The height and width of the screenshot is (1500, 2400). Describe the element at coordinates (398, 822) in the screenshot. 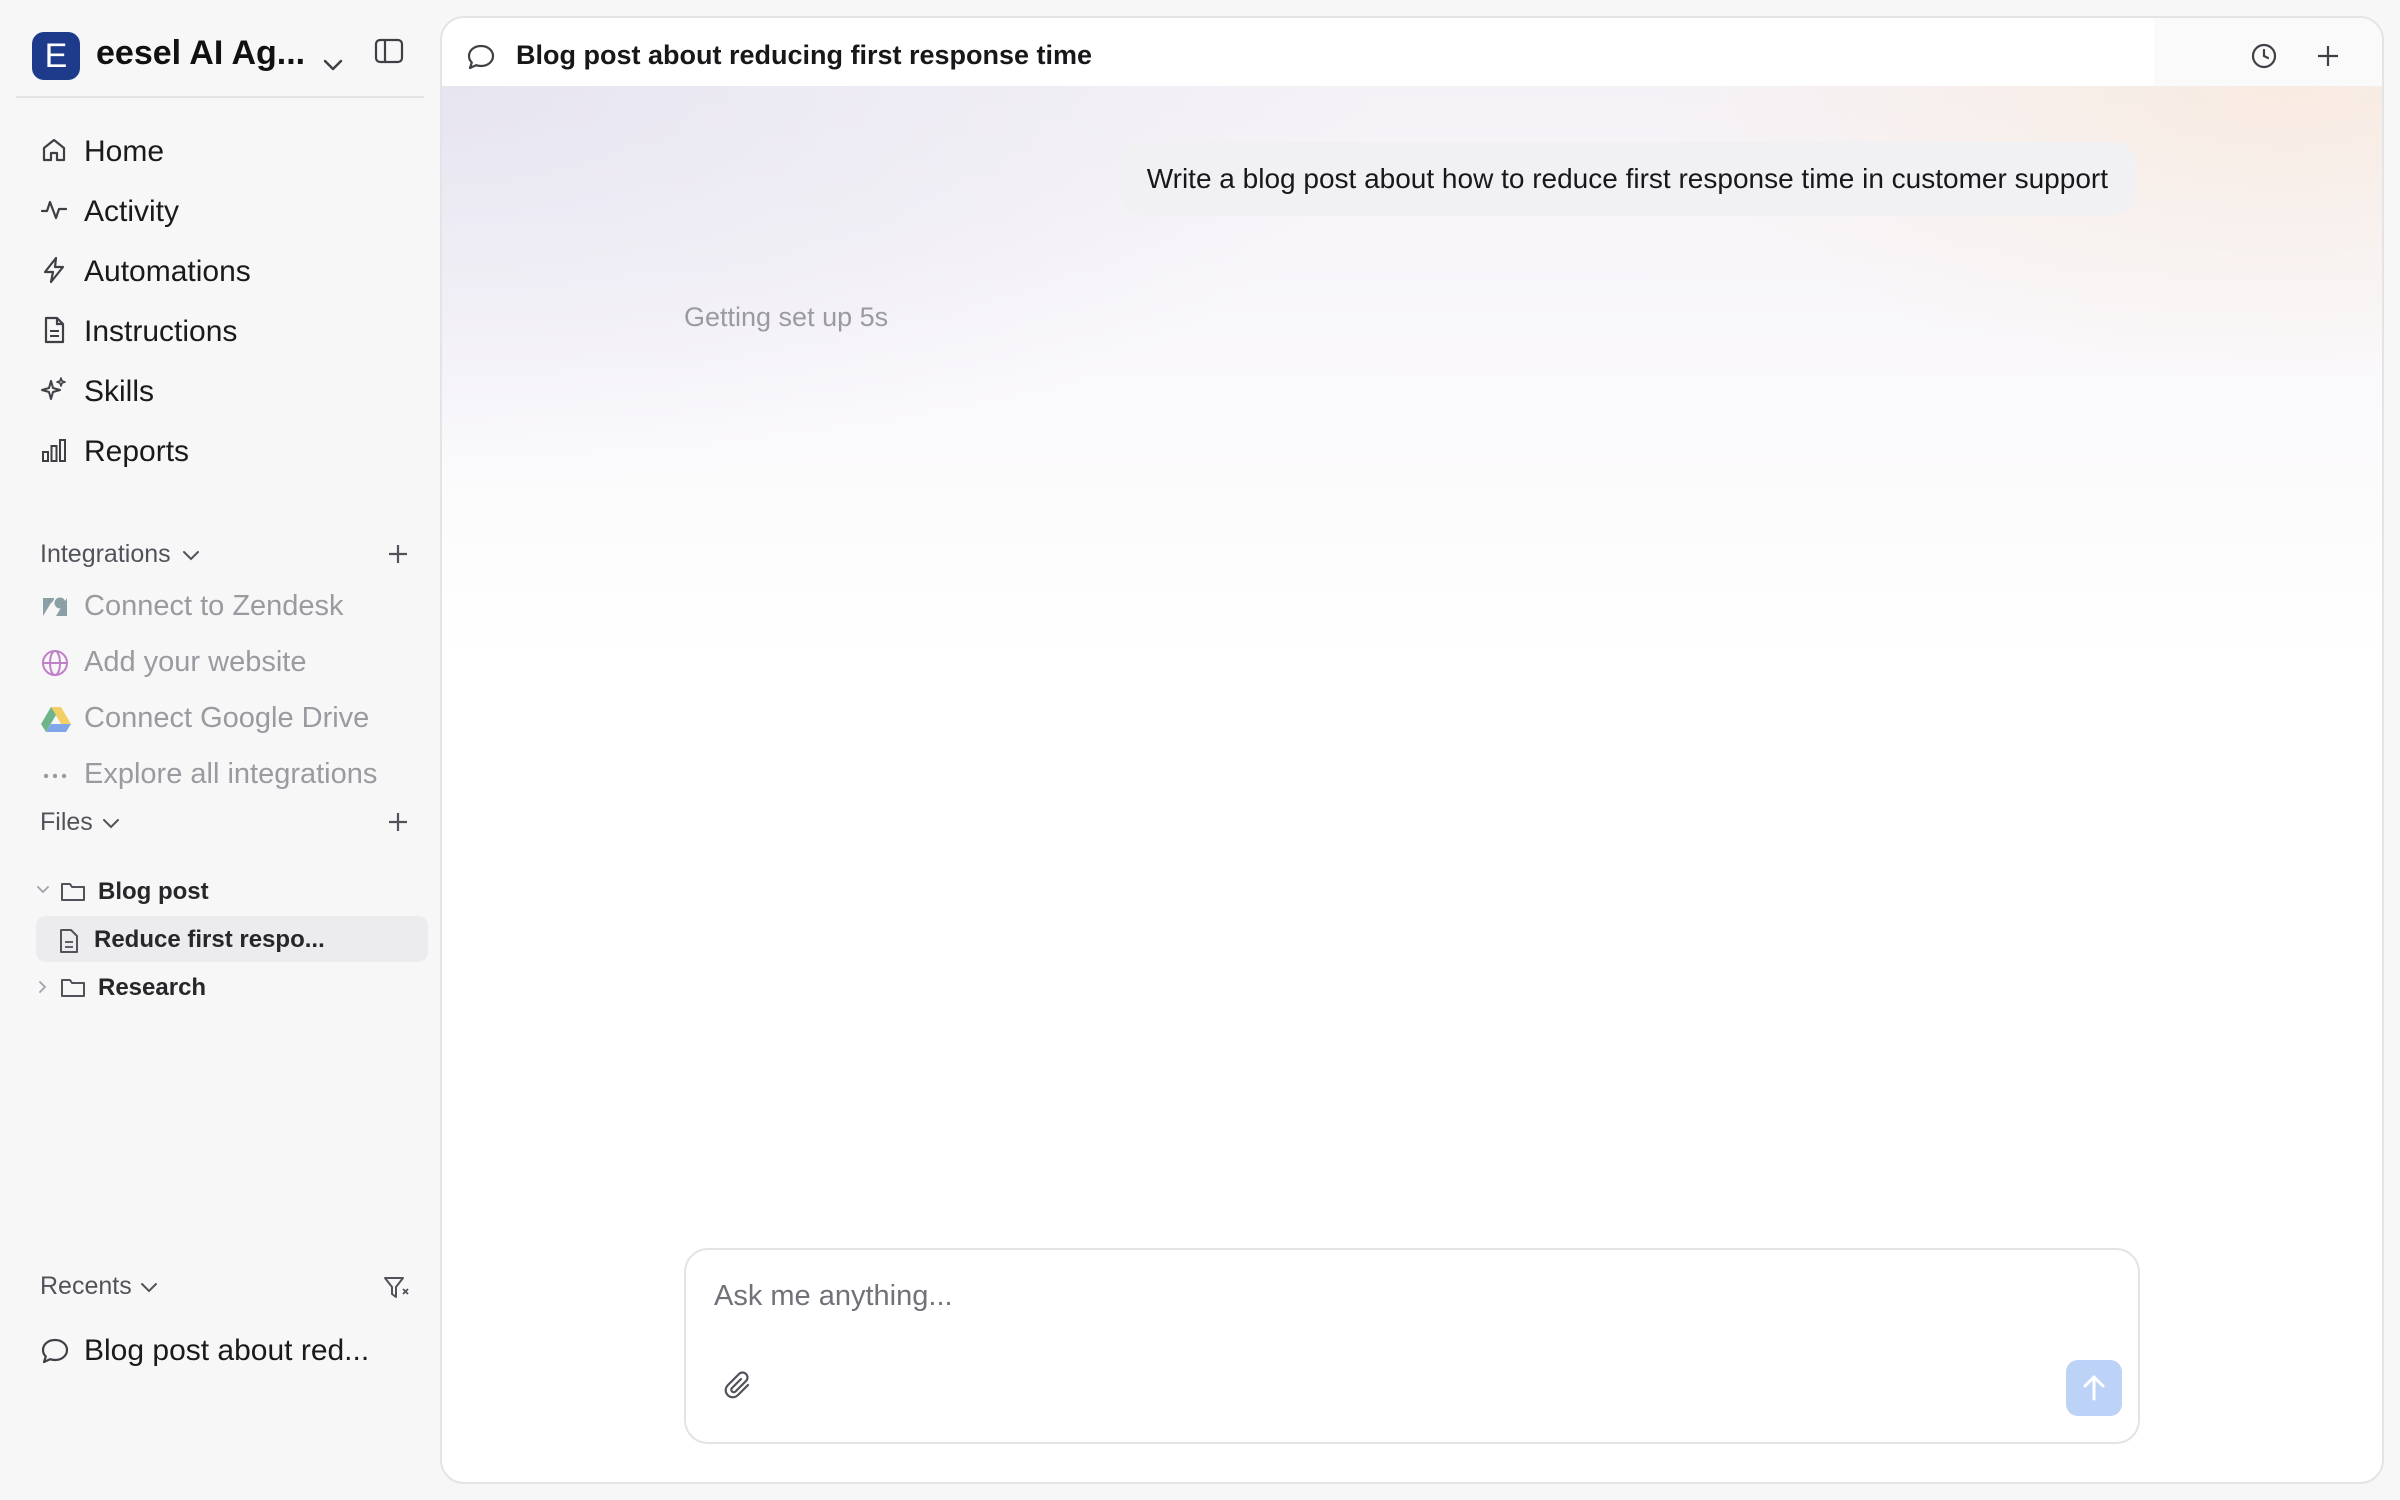

I see `add-file-icon` at that location.